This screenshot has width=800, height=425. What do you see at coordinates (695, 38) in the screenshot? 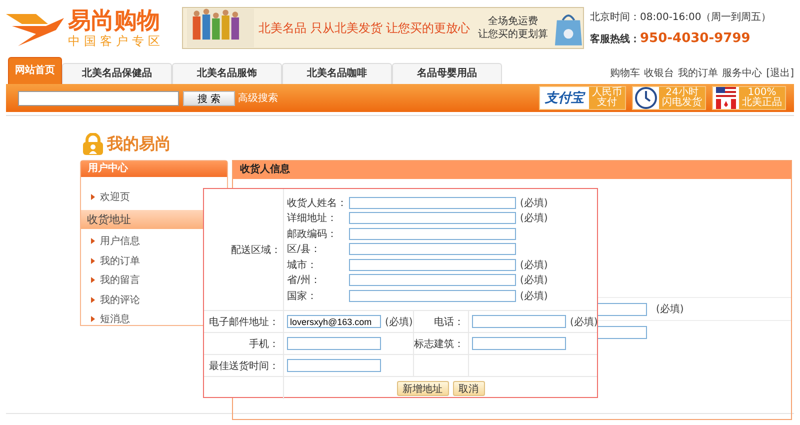
I see `hotline-number: 950-4030-9799` at bounding box center [695, 38].